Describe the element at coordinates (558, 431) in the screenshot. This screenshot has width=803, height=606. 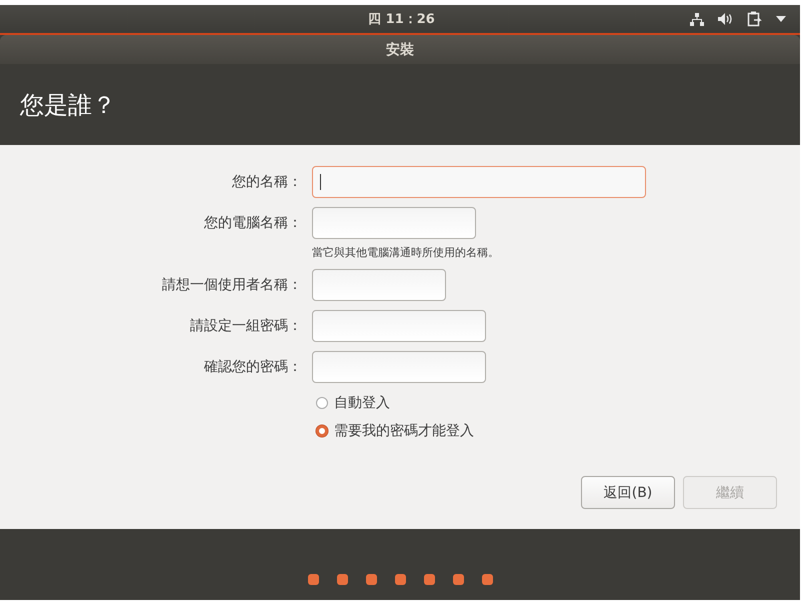
I see `radio-option: 需要我的密碼才能登入` at that location.